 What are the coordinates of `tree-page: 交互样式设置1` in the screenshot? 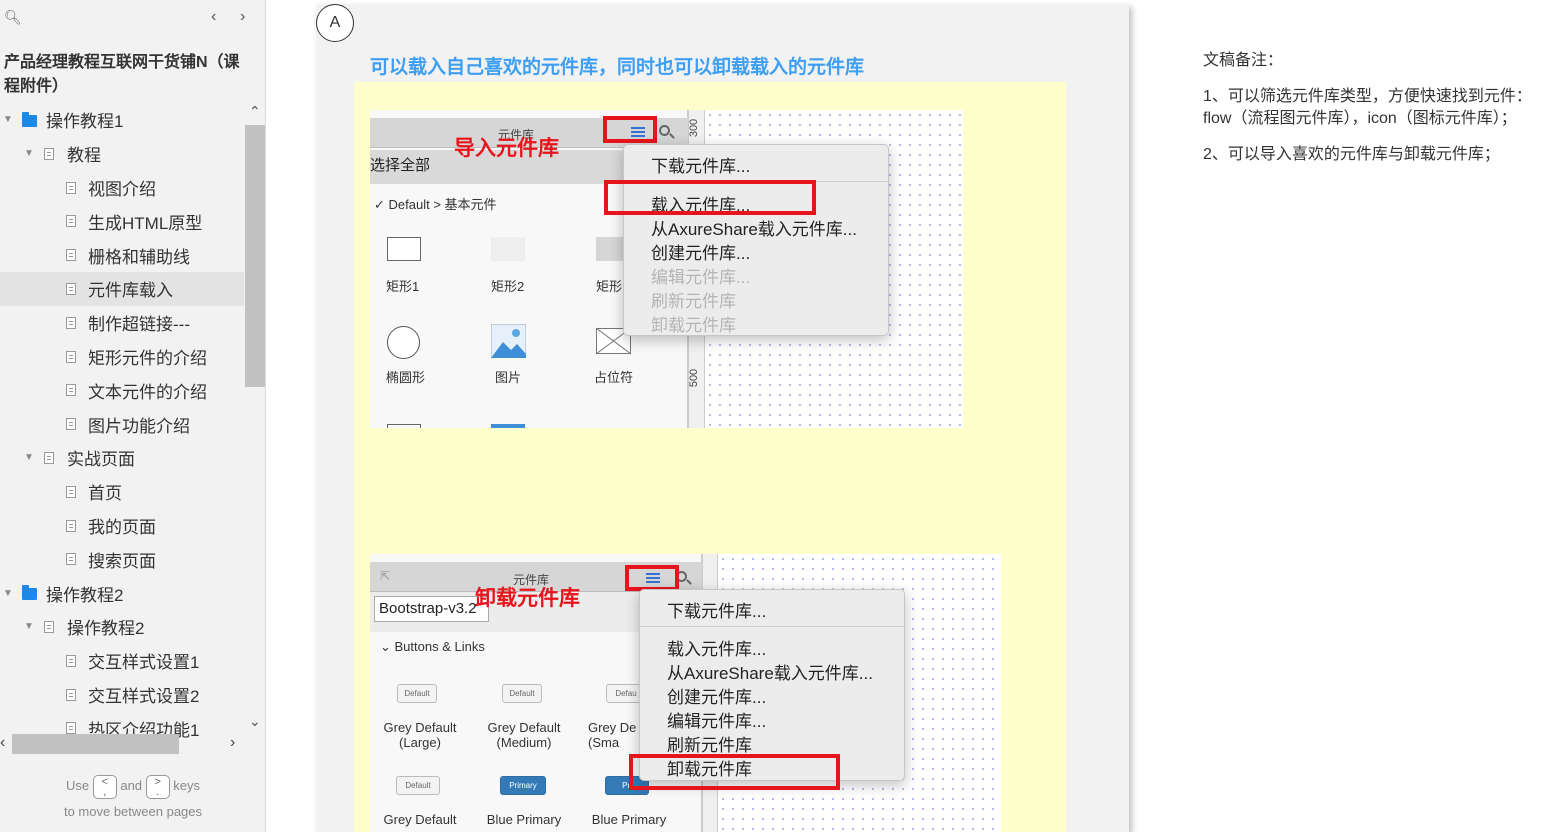 It's located at (122, 661).